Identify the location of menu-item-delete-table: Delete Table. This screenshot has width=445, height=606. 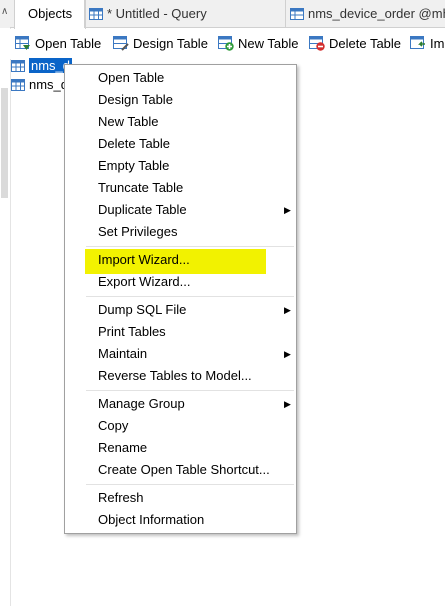
(134, 144).